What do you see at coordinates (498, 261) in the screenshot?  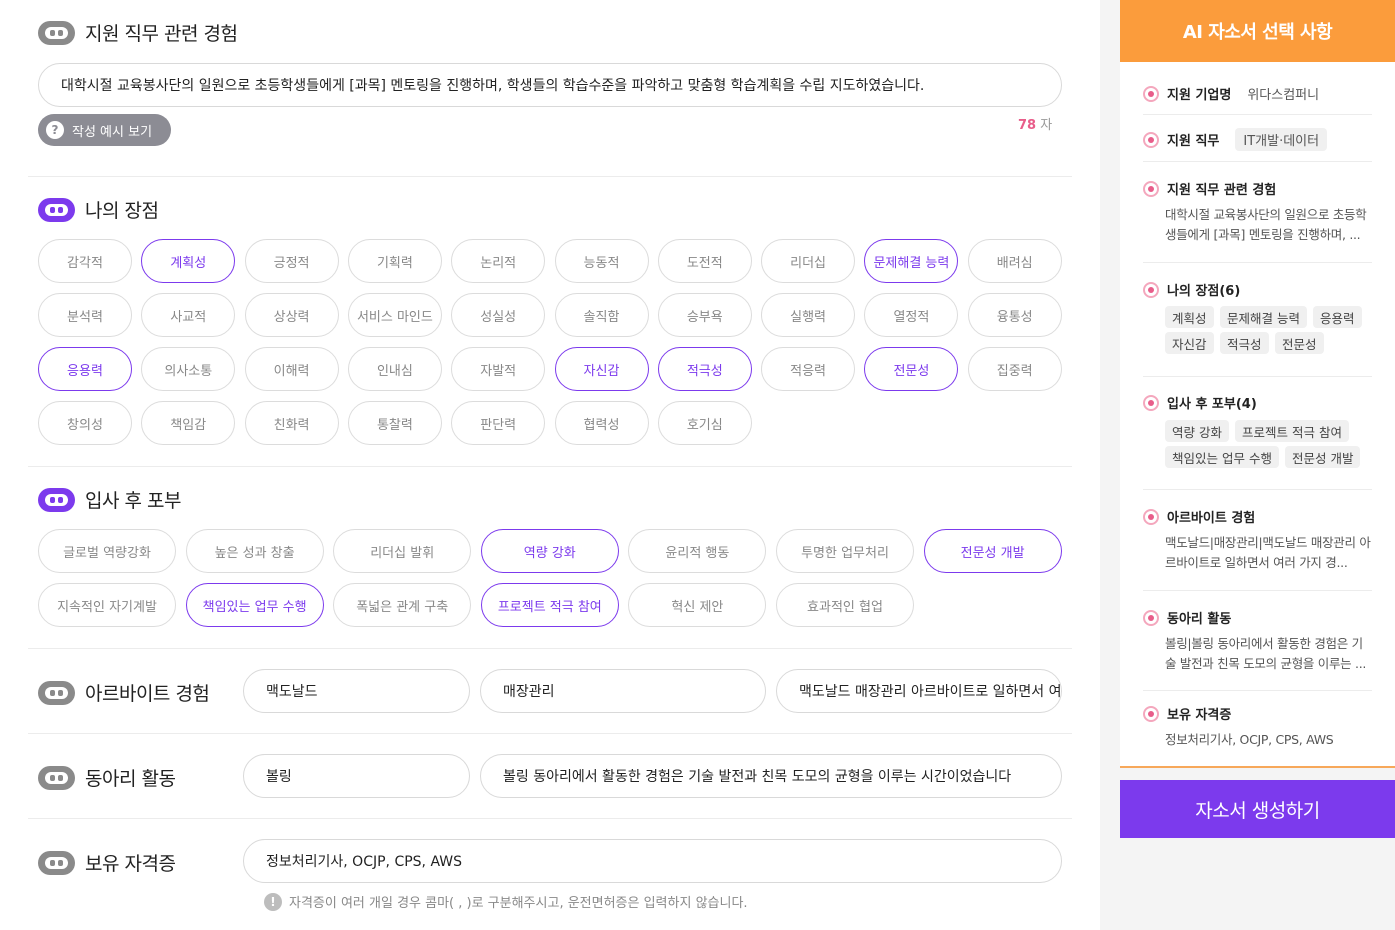 I see `strength-chip: 논리적` at bounding box center [498, 261].